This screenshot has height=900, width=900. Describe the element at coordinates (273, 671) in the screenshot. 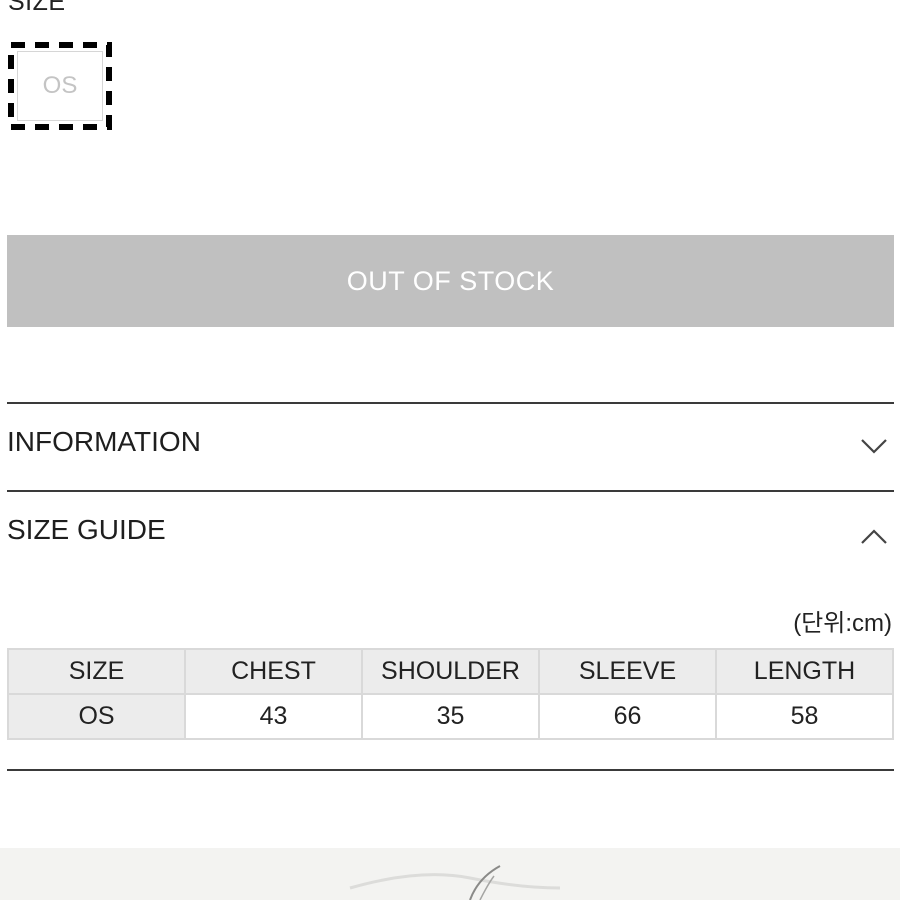

I see `table-header-cell: CHEST` at that location.